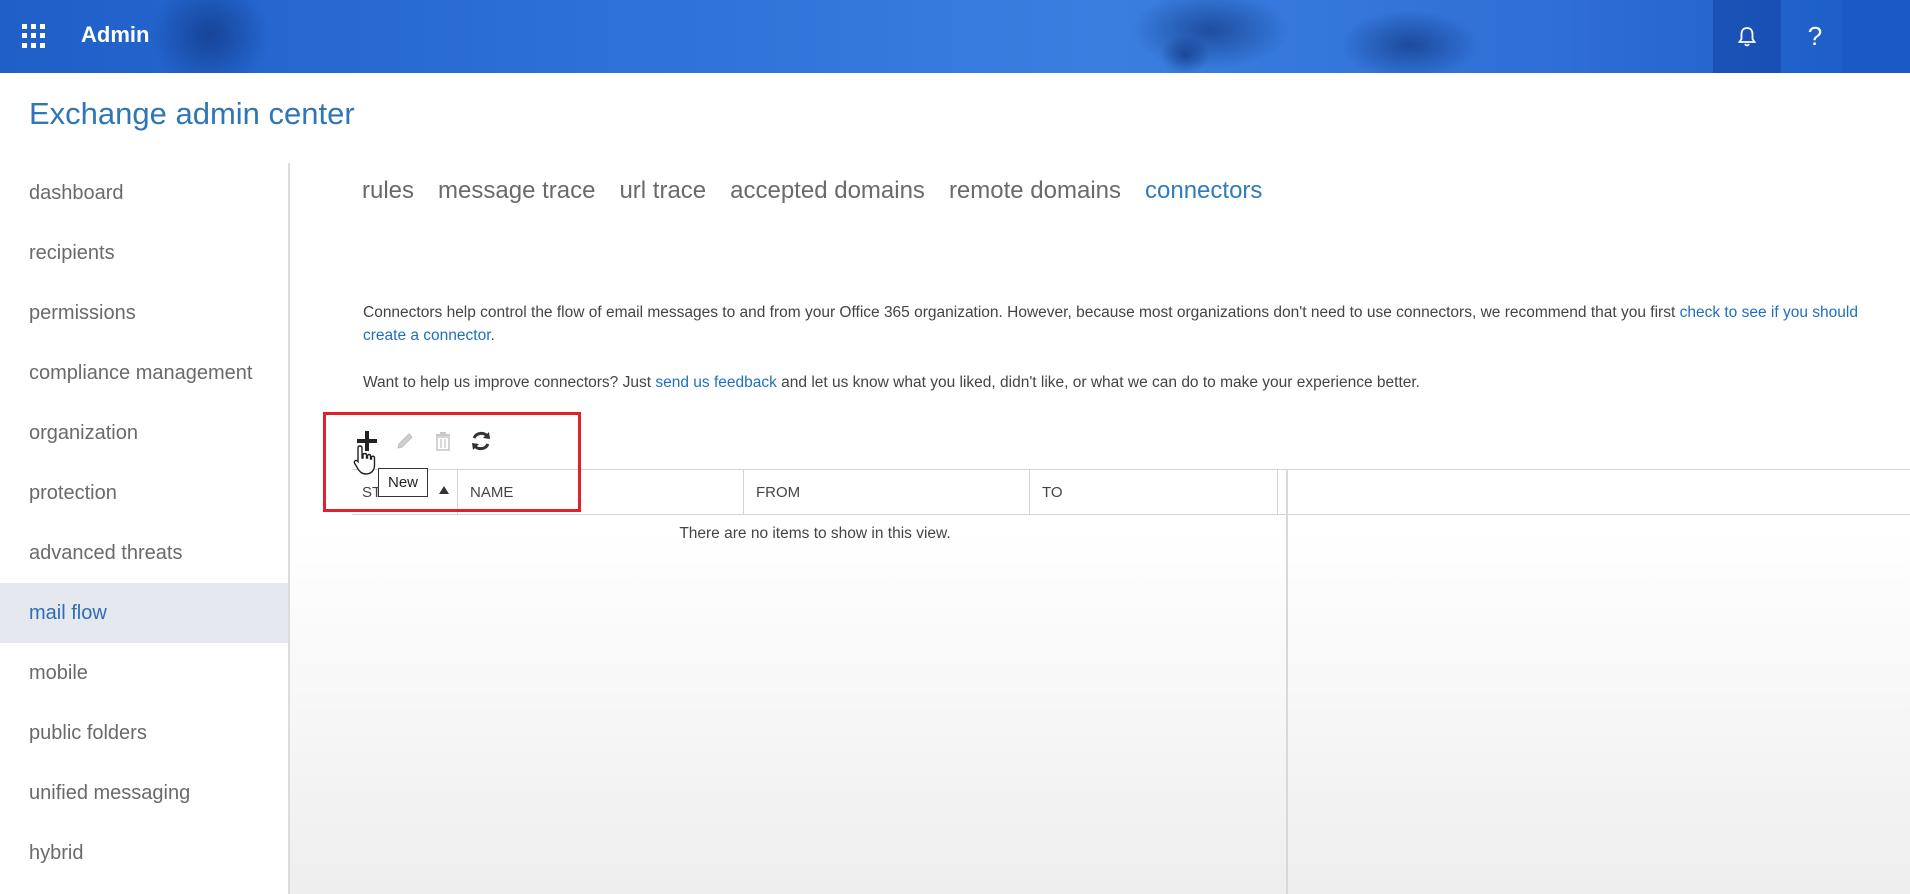  Describe the element at coordinates (144, 433) in the screenshot. I see `sidebar-item-organization: organization` at that location.